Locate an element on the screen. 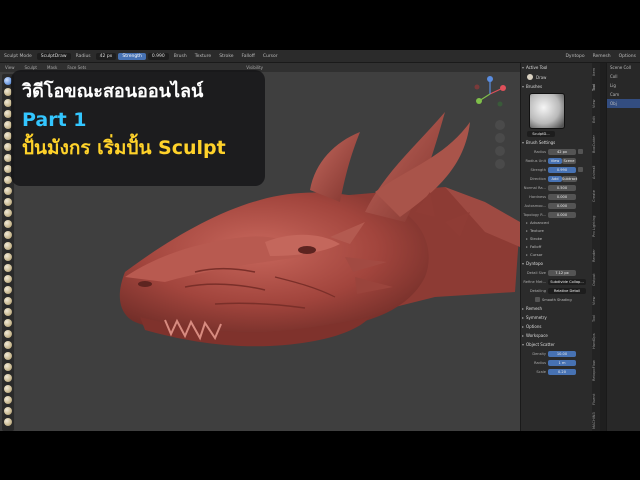 This screenshot has height=480, width=640. brush-preview-image is located at coordinates (547, 111).